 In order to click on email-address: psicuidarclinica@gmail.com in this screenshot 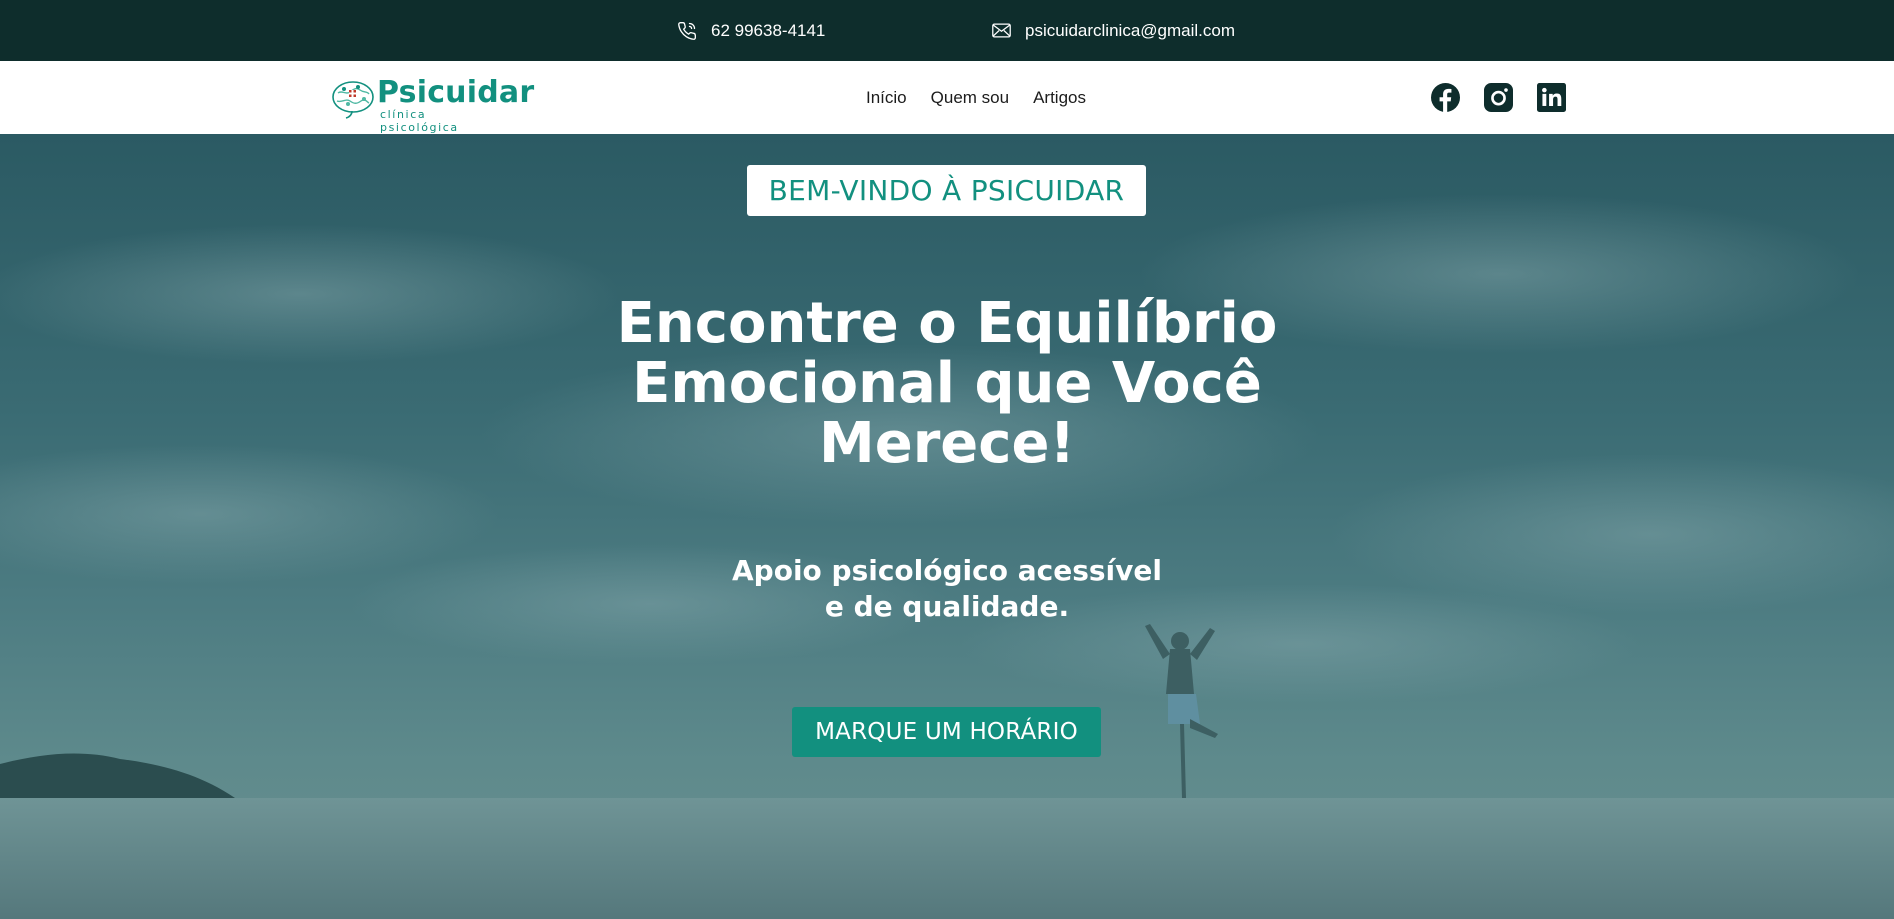, I will do `click(1130, 30)`.